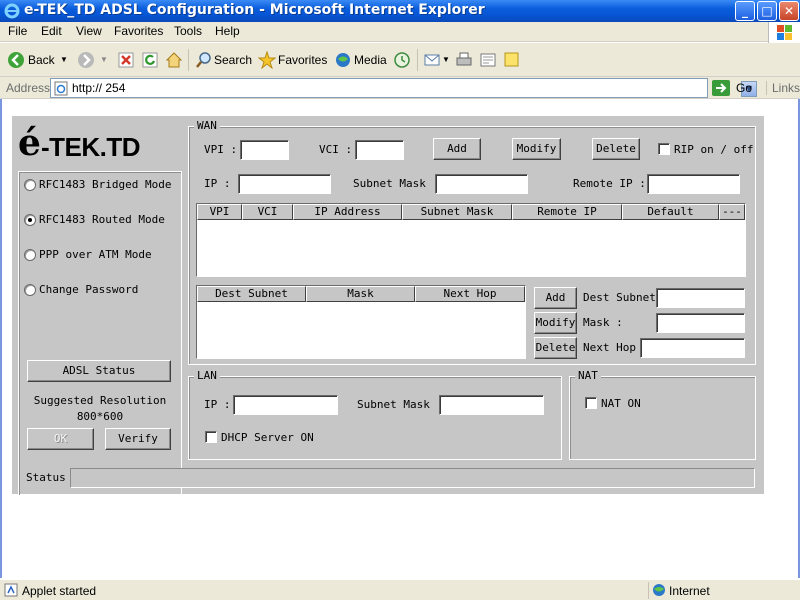 The height and width of the screenshot is (600, 800). Describe the element at coordinates (217, 404) in the screenshot. I see `lan-ip-label: IP :` at that location.